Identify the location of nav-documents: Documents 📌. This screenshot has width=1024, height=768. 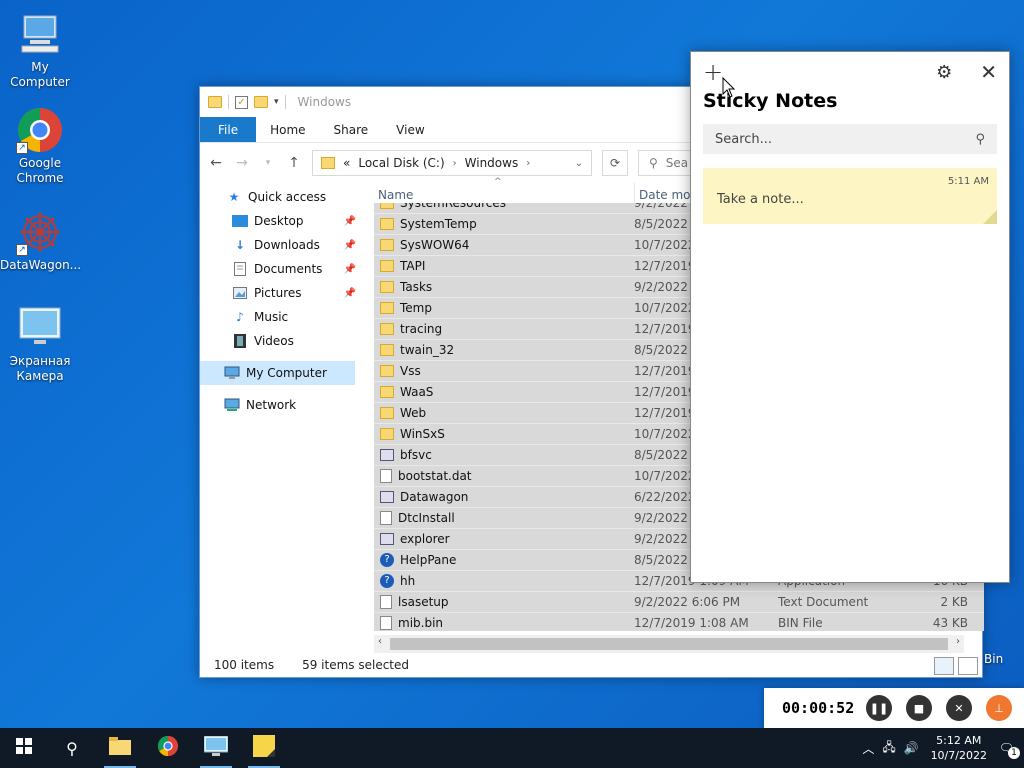
(280, 269).